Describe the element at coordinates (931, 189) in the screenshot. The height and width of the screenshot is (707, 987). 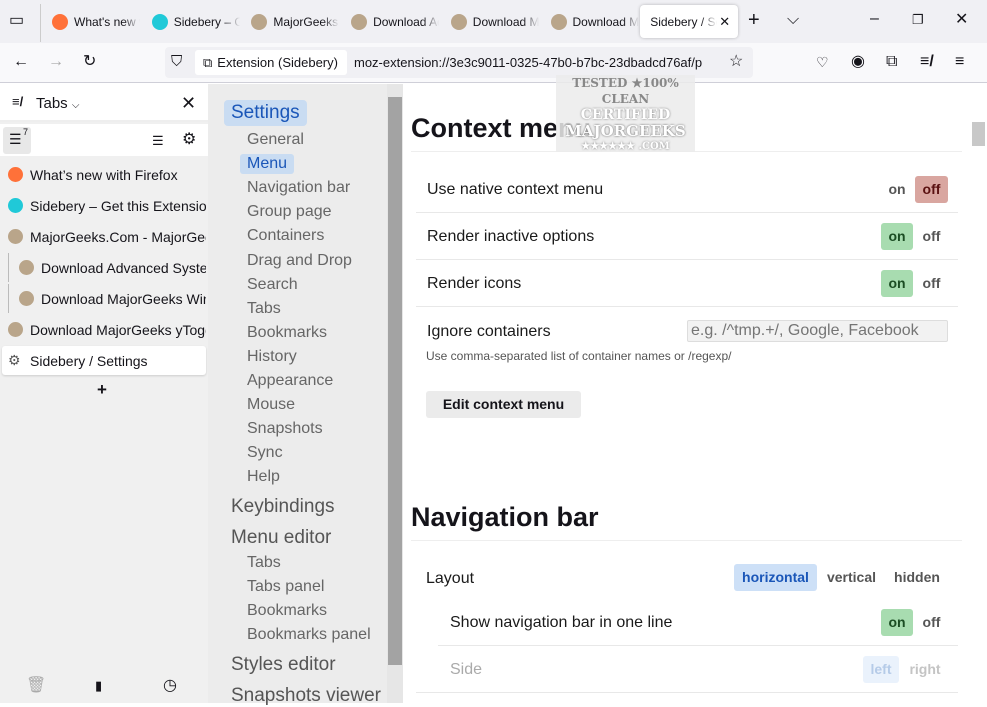
I see `native-off-option: off` at that location.